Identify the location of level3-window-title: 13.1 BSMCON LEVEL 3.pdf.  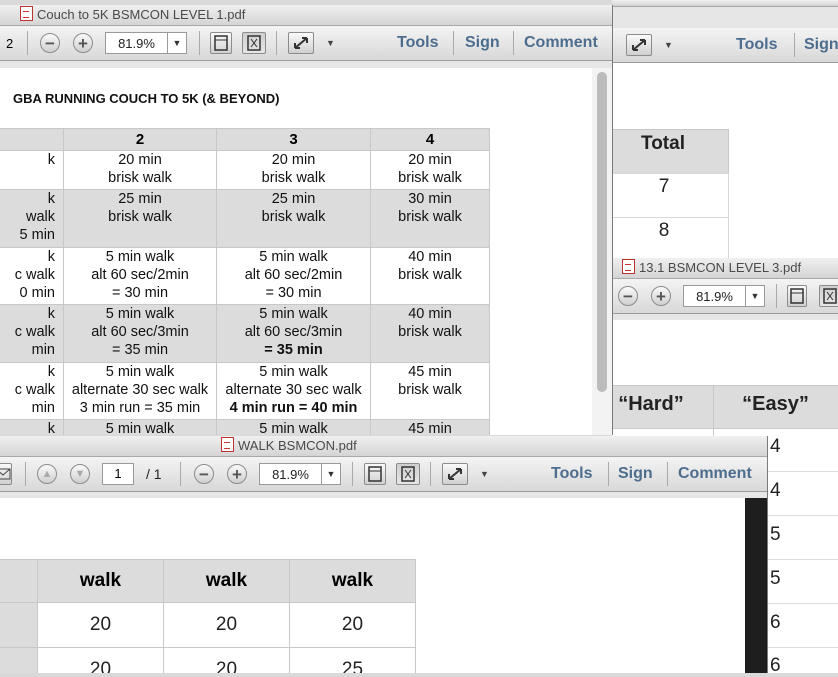
(720, 267).